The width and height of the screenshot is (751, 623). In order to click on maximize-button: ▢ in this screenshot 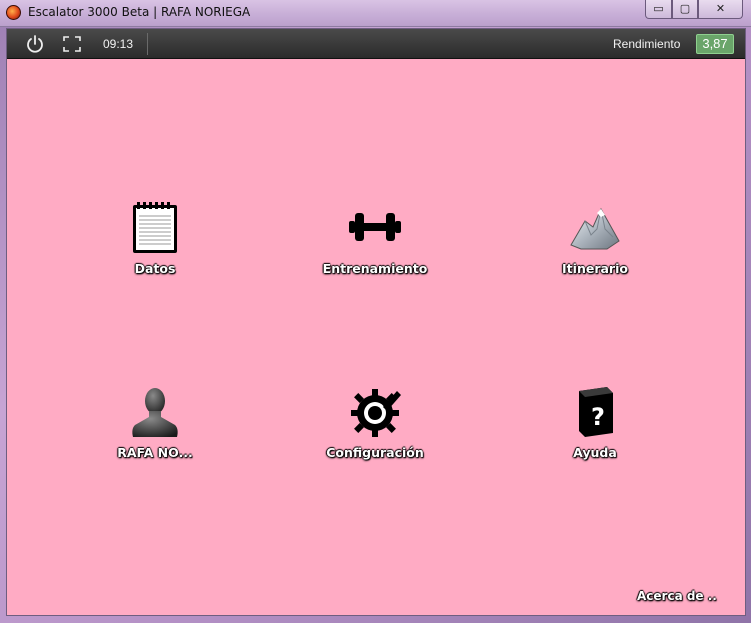, I will do `click(685, 9)`.